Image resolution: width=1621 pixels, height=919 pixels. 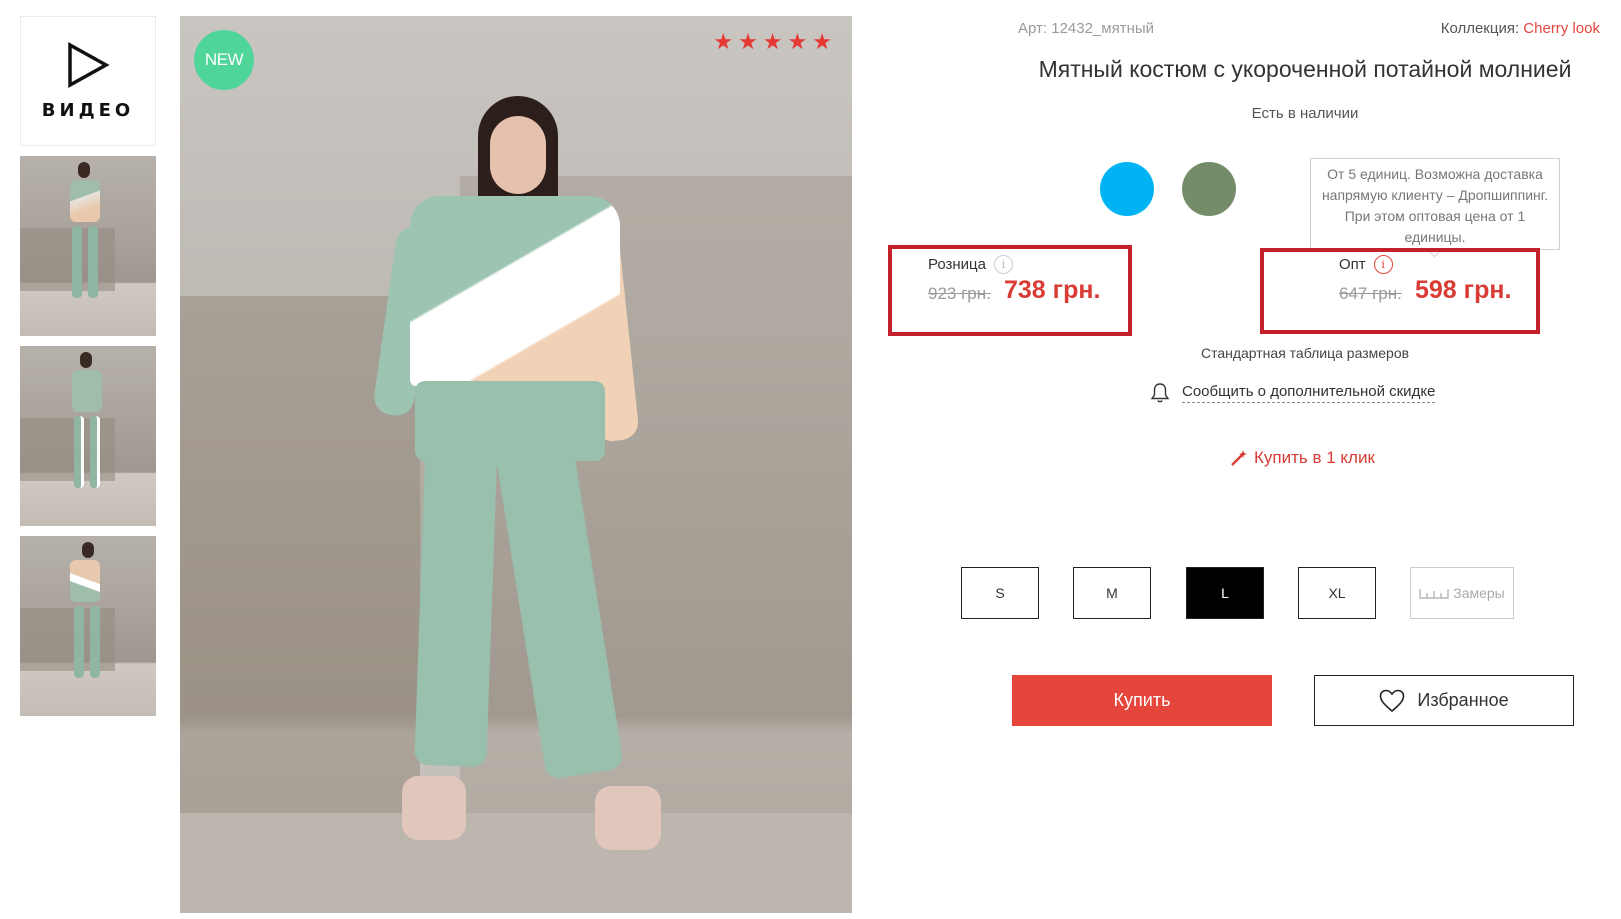 I want to click on size-option-s: S, so click(x=1000, y=593).